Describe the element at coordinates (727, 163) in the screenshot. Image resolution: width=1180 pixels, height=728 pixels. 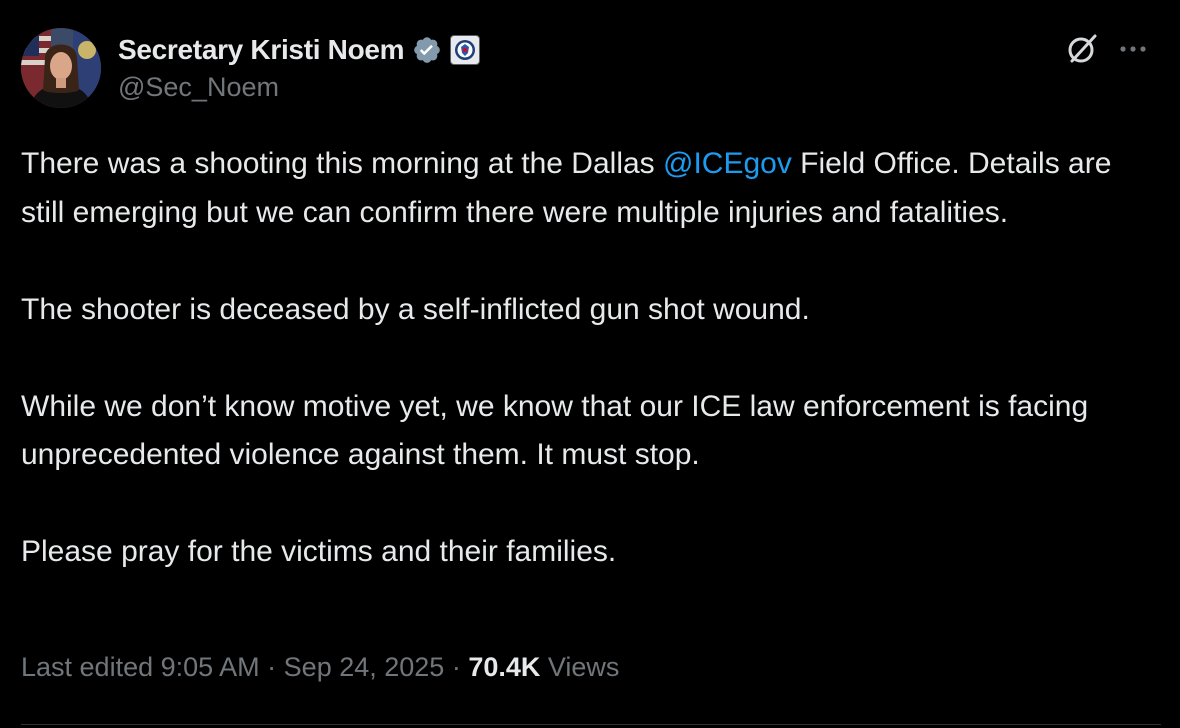
I see `mention-link: @ICEgov` at that location.